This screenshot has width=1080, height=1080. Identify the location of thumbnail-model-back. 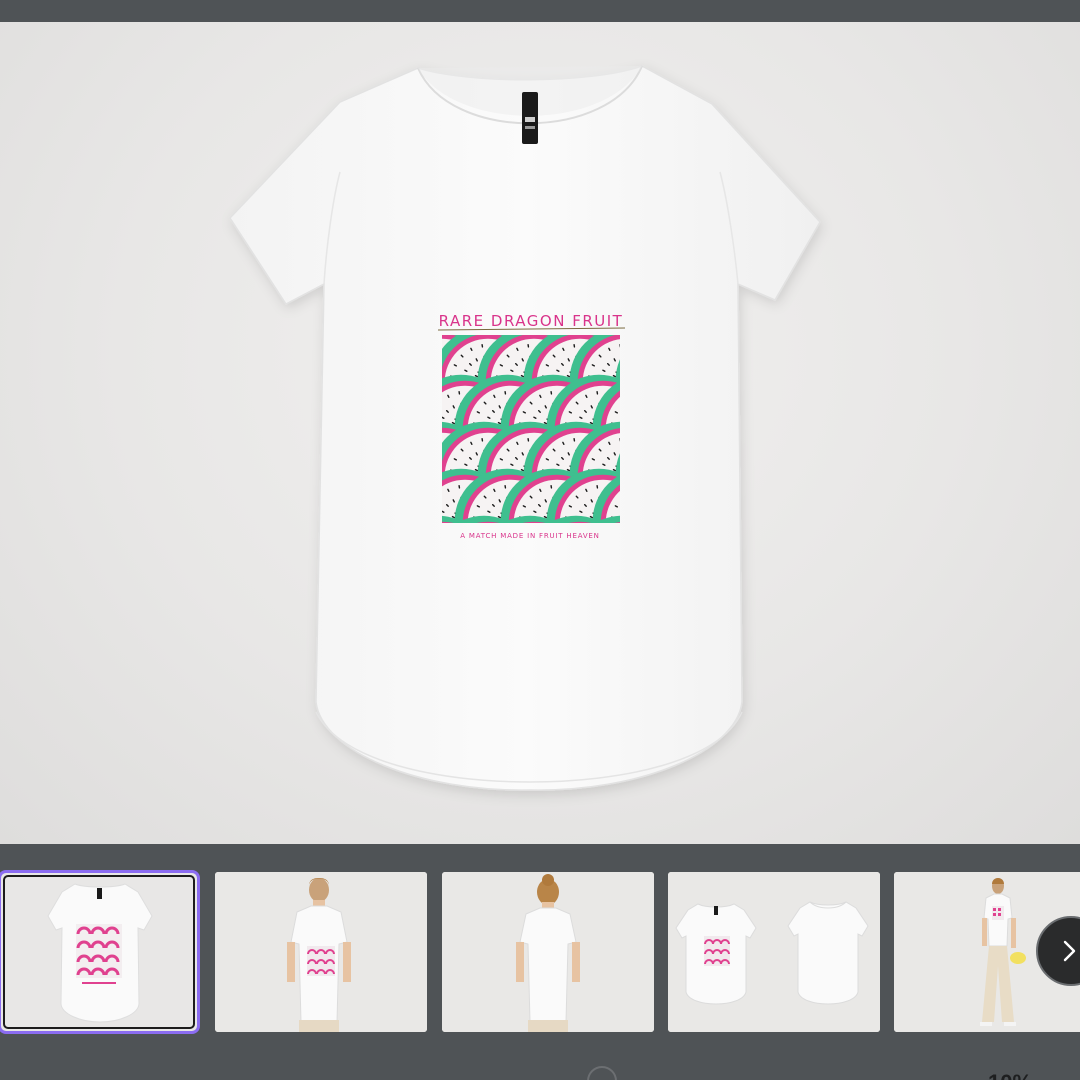
(548, 952).